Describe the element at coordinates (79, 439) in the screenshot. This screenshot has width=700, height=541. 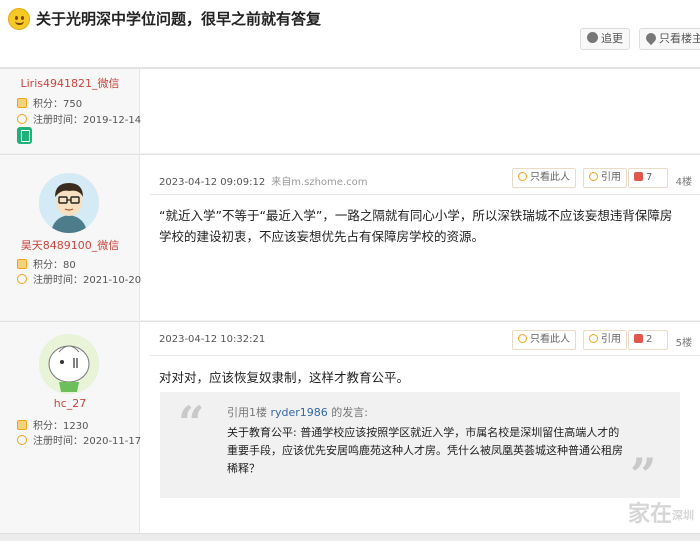
I see `user-reg-date: 注册时间：2020-11-17` at that location.